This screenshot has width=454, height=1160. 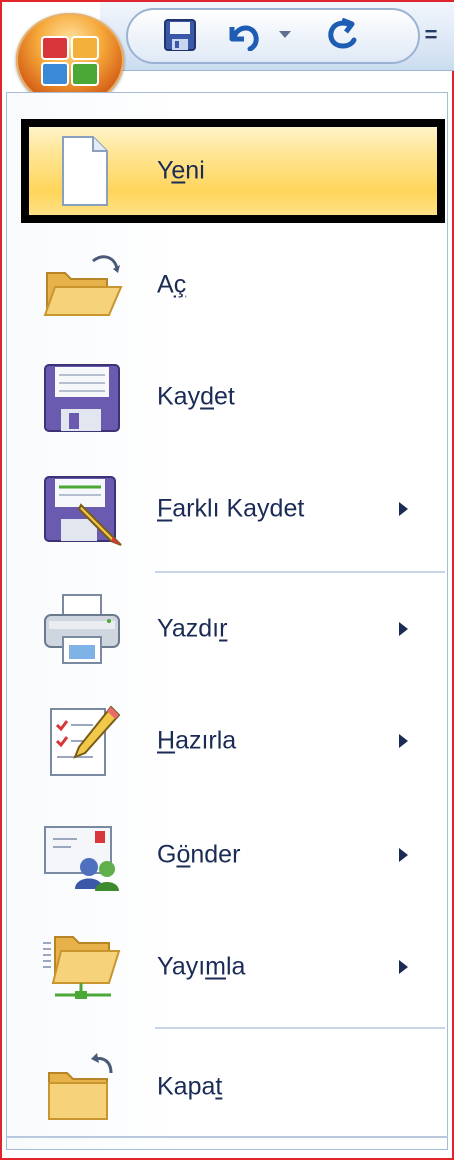 I want to click on menu-item-hazirla: Hazırla, so click(x=233, y=741).